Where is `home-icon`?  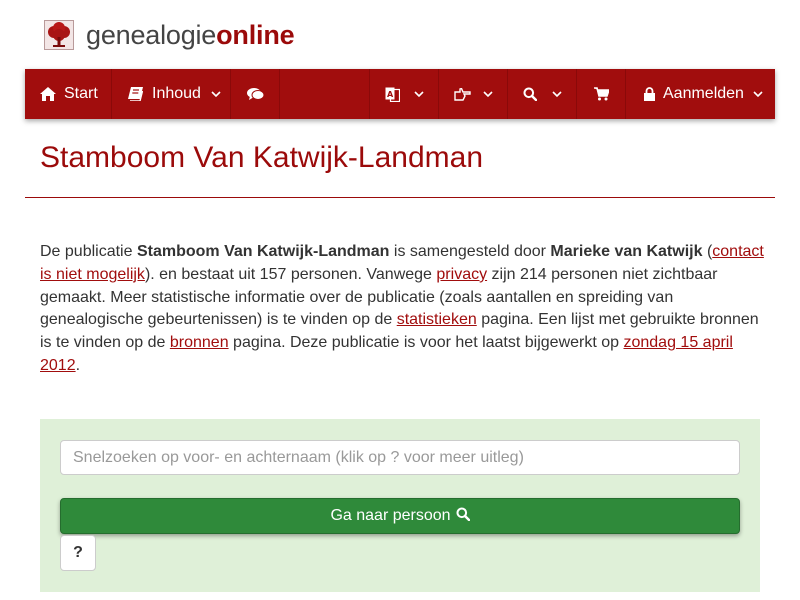 home-icon is located at coordinates (48, 94).